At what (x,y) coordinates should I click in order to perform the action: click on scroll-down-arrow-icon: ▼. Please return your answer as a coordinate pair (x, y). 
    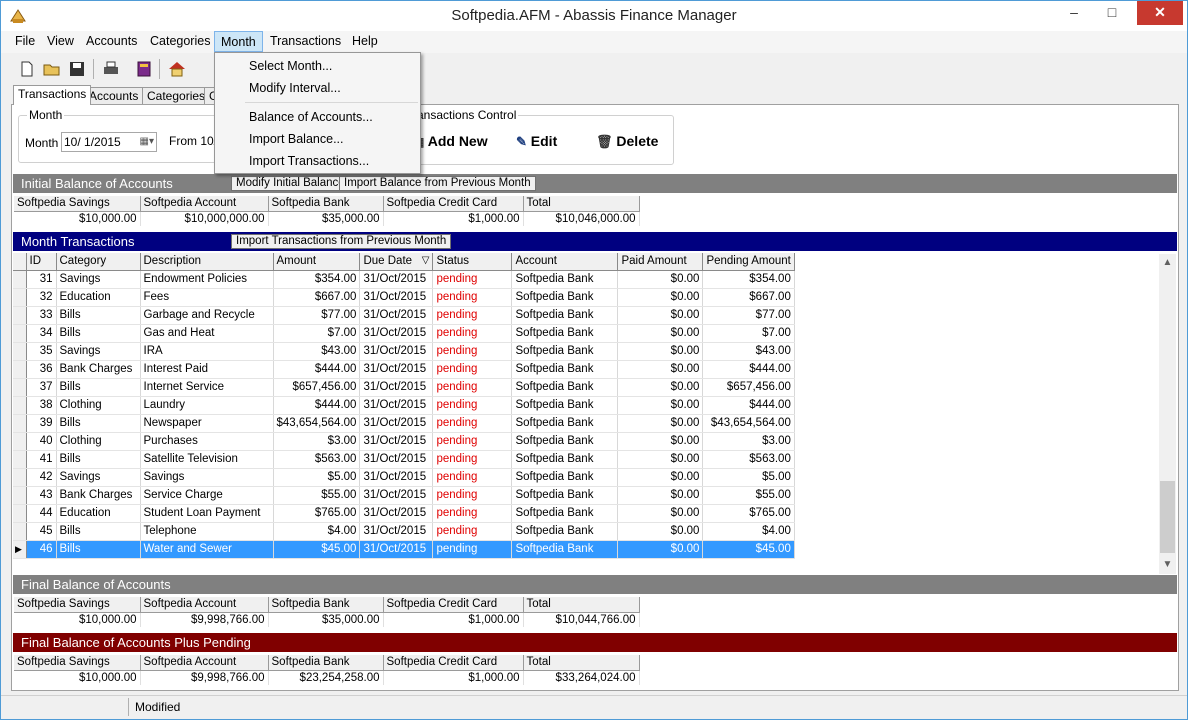
    Looking at the image, I should click on (1167, 564).